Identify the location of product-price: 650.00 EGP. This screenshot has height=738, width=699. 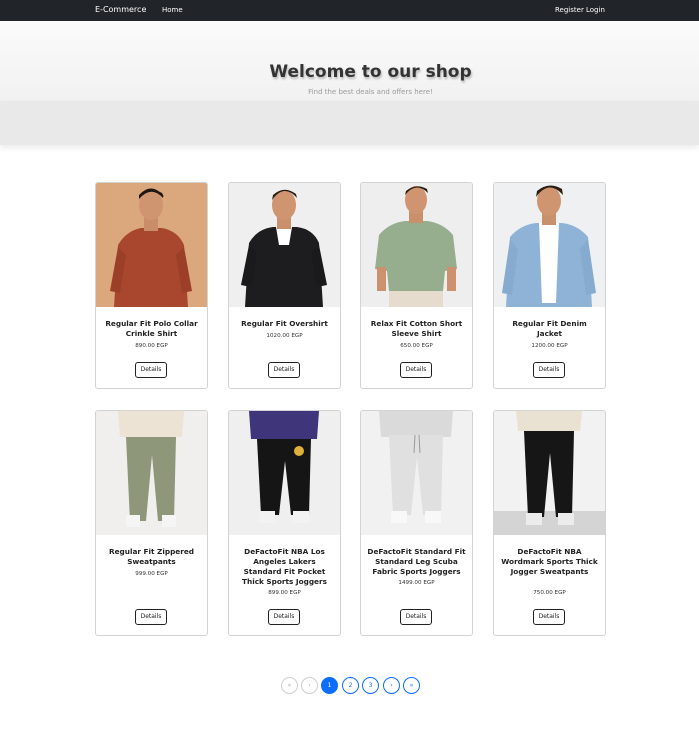
(416, 346).